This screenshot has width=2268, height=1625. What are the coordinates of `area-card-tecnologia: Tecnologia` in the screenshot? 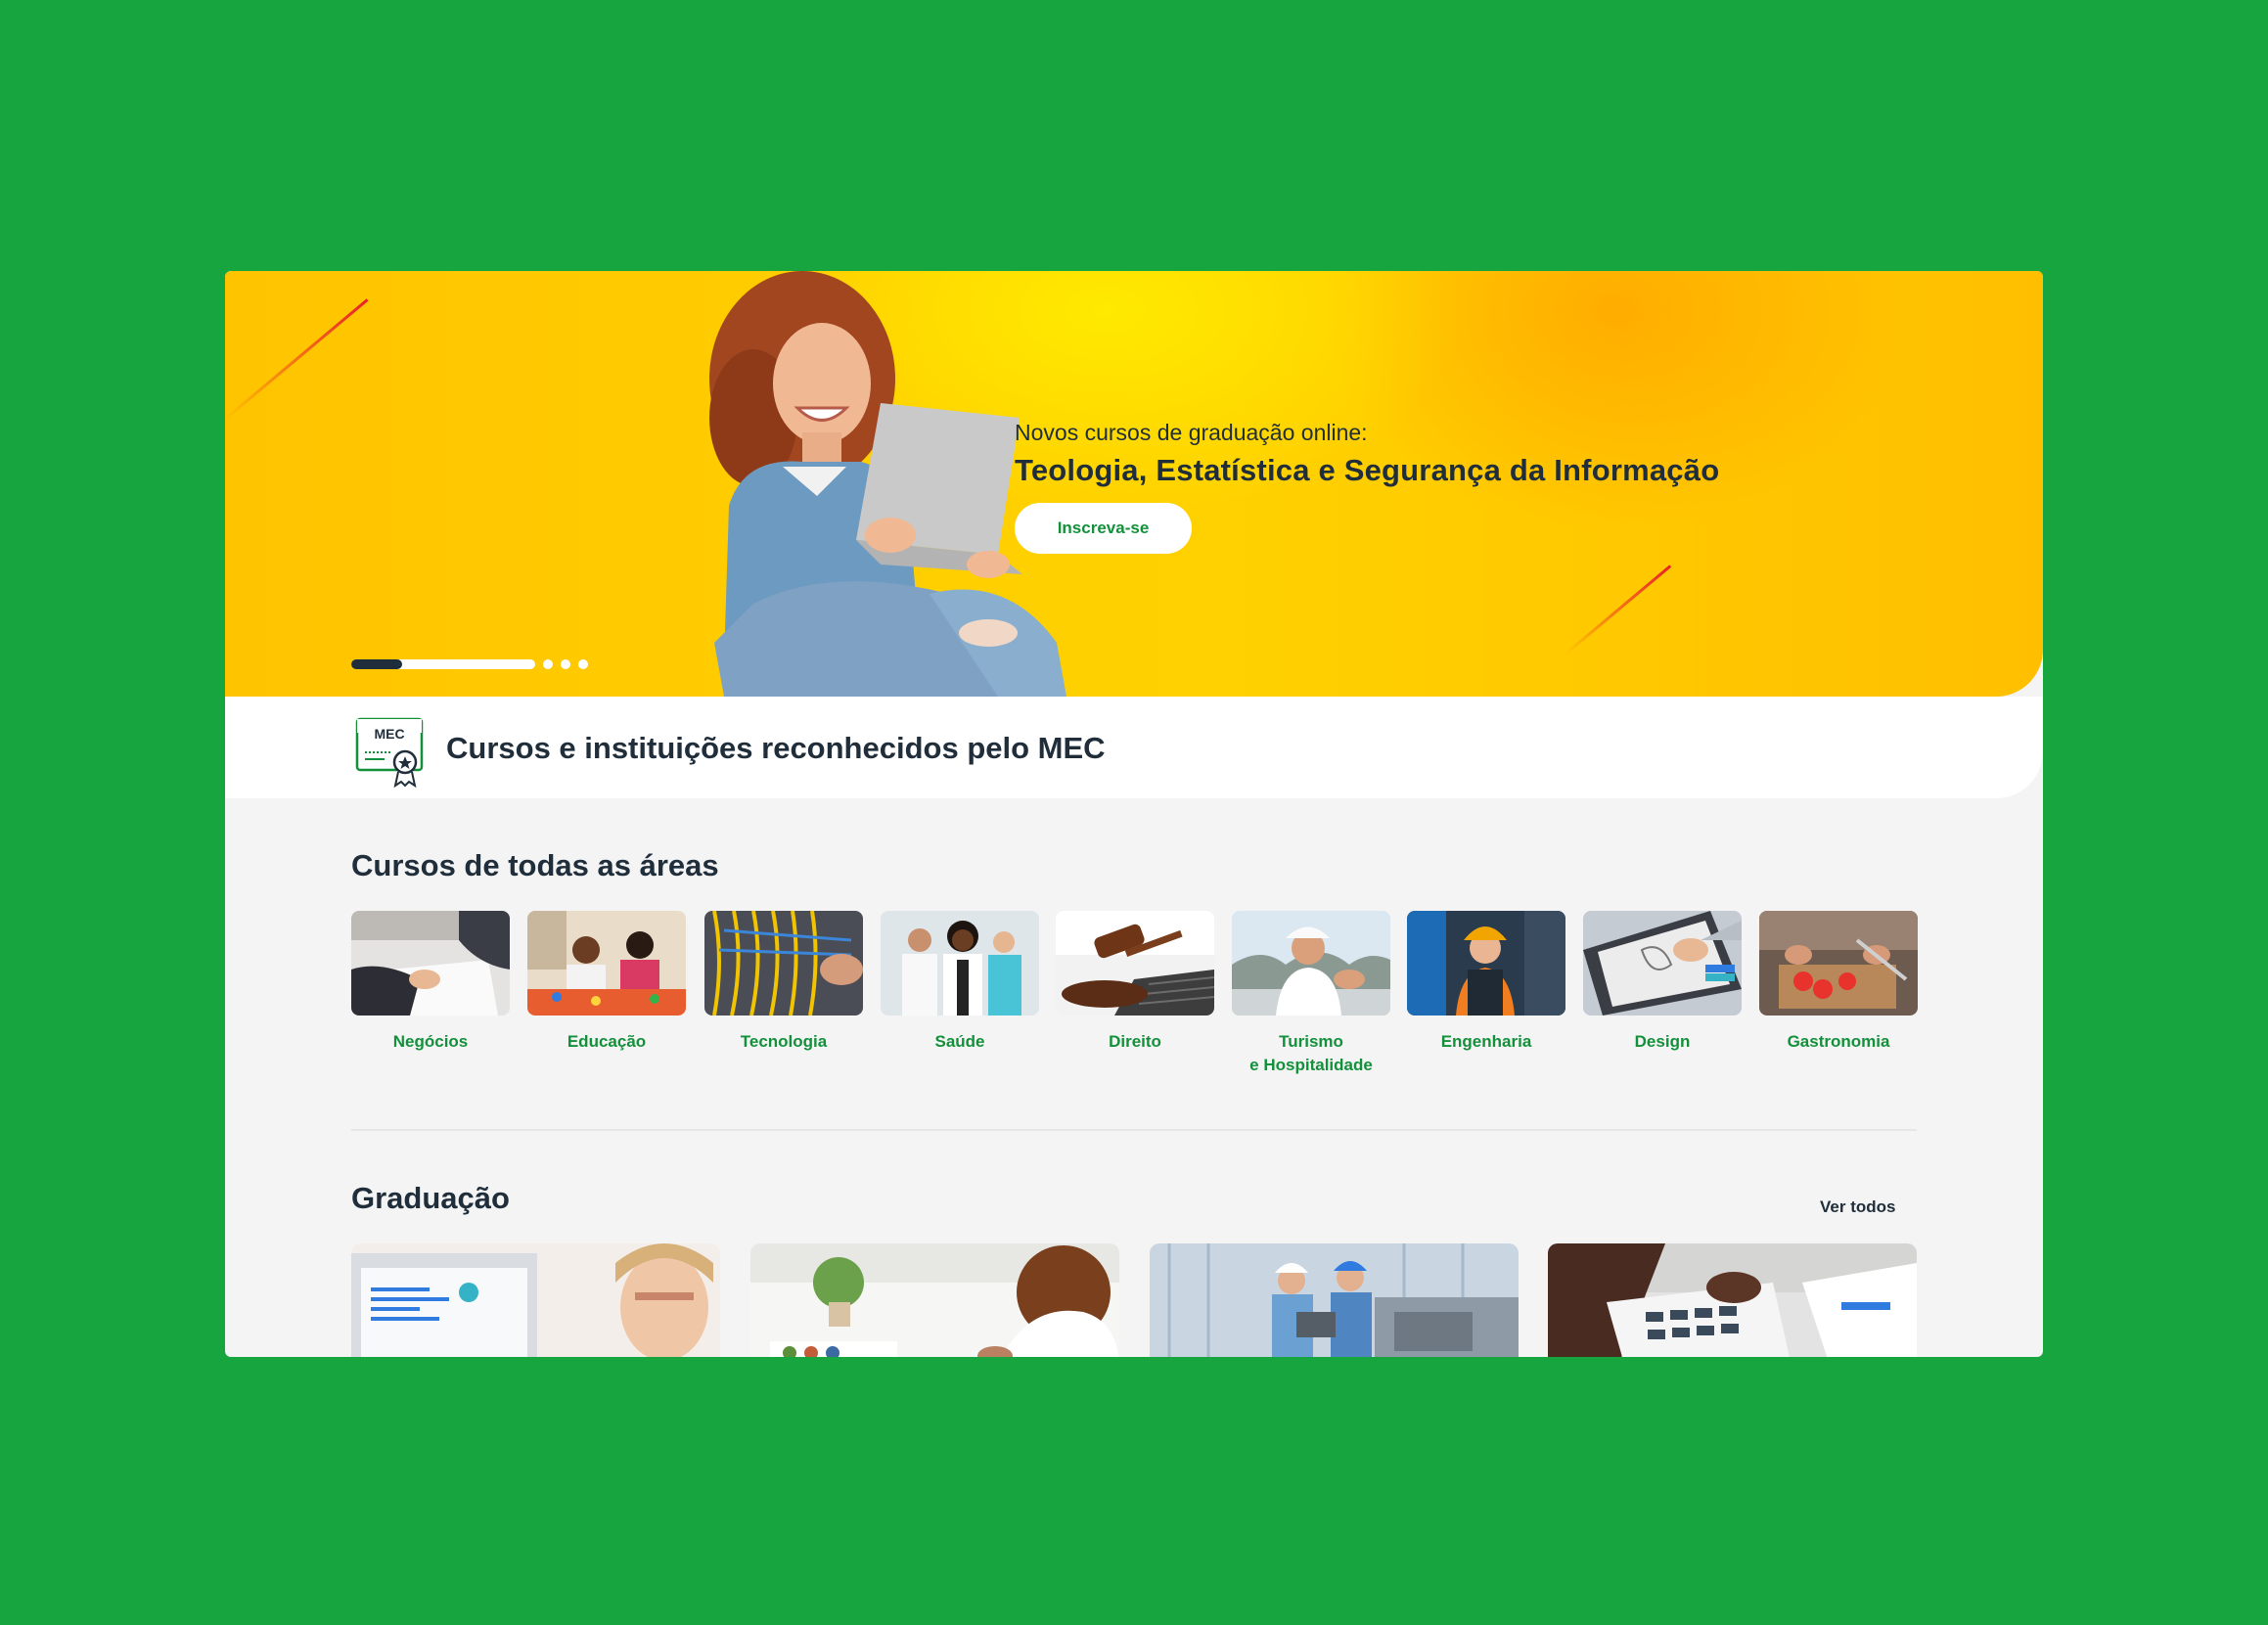 It's located at (783, 982).